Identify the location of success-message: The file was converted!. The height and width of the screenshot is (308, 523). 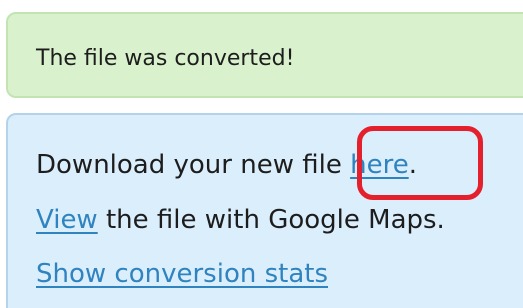
(165, 58).